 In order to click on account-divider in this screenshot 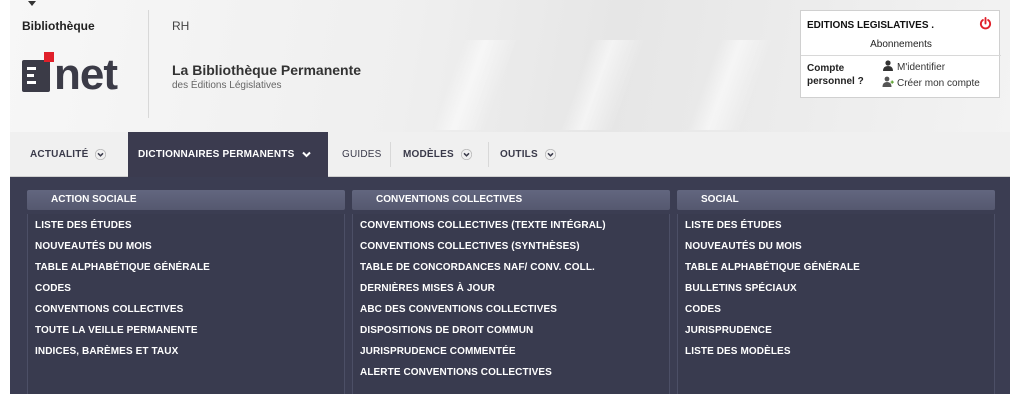, I will do `click(901, 55)`.